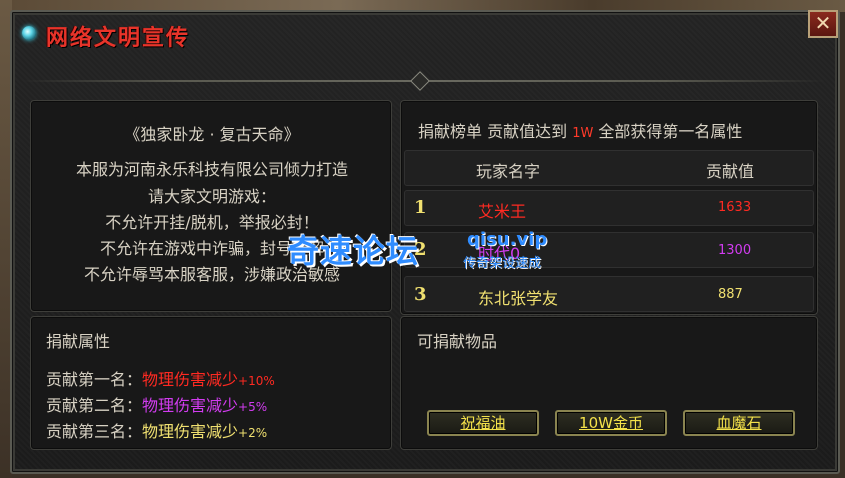  What do you see at coordinates (253, 433) in the screenshot?
I see `attribute-bonus: +2%` at bounding box center [253, 433].